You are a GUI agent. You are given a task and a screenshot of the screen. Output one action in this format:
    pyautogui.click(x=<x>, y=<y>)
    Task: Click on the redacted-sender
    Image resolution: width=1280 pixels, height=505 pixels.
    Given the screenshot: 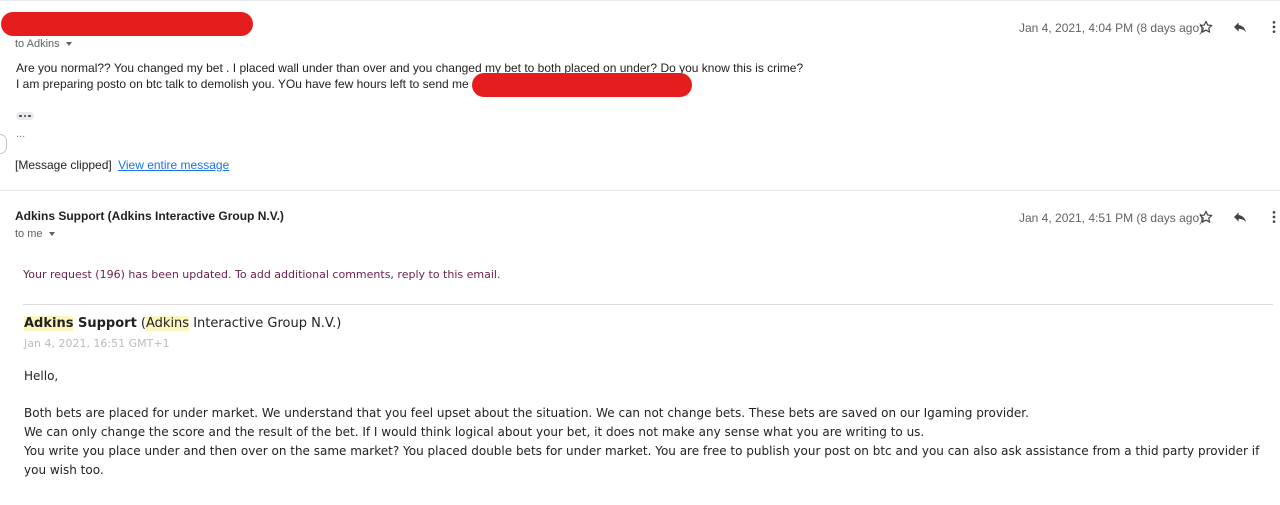 What is the action you would take?
    pyautogui.click(x=127, y=24)
    